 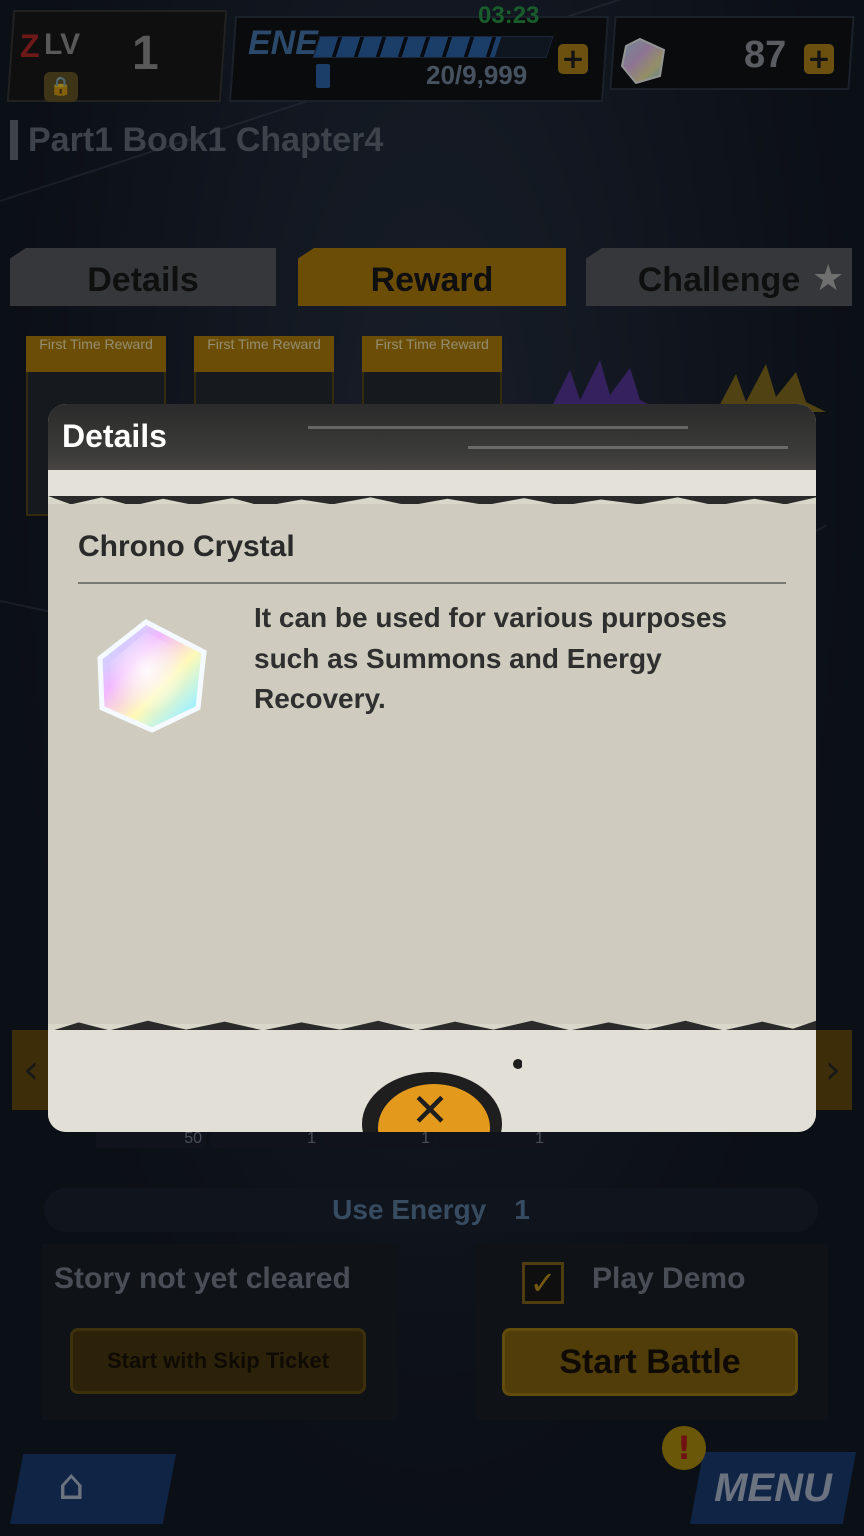 What do you see at coordinates (152, 676) in the screenshot?
I see `chrono-crystal-icon` at bounding box center [152, 676].